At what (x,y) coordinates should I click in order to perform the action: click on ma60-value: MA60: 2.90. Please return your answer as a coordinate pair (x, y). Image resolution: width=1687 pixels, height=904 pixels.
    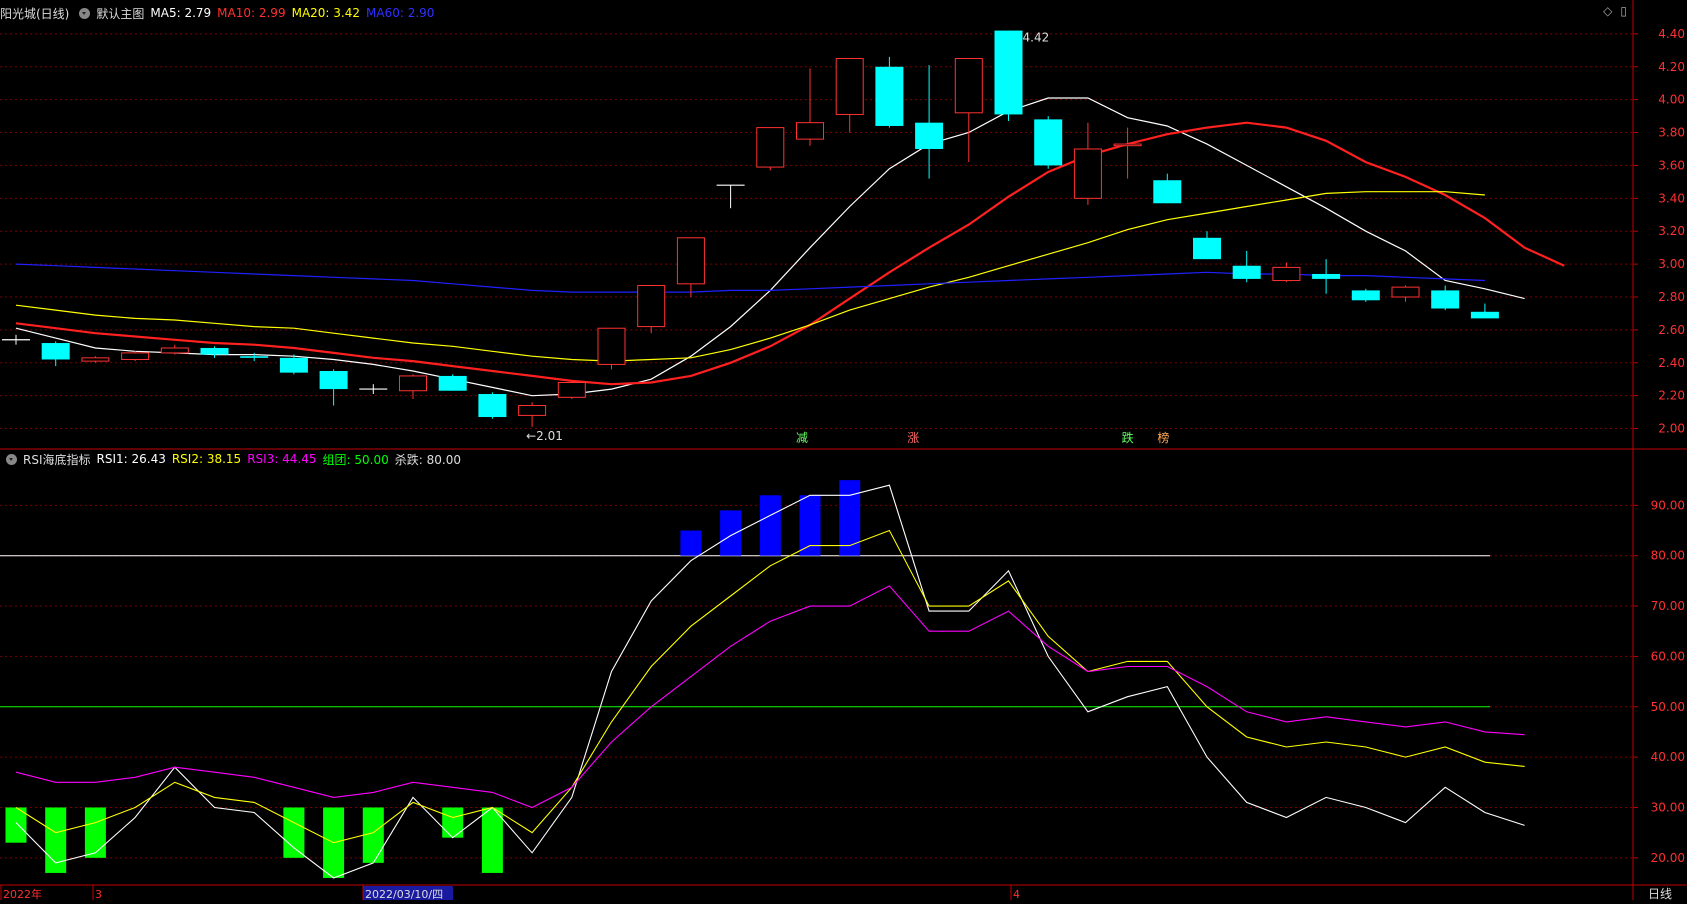
    Looking at the image, I should click on (400, 13).